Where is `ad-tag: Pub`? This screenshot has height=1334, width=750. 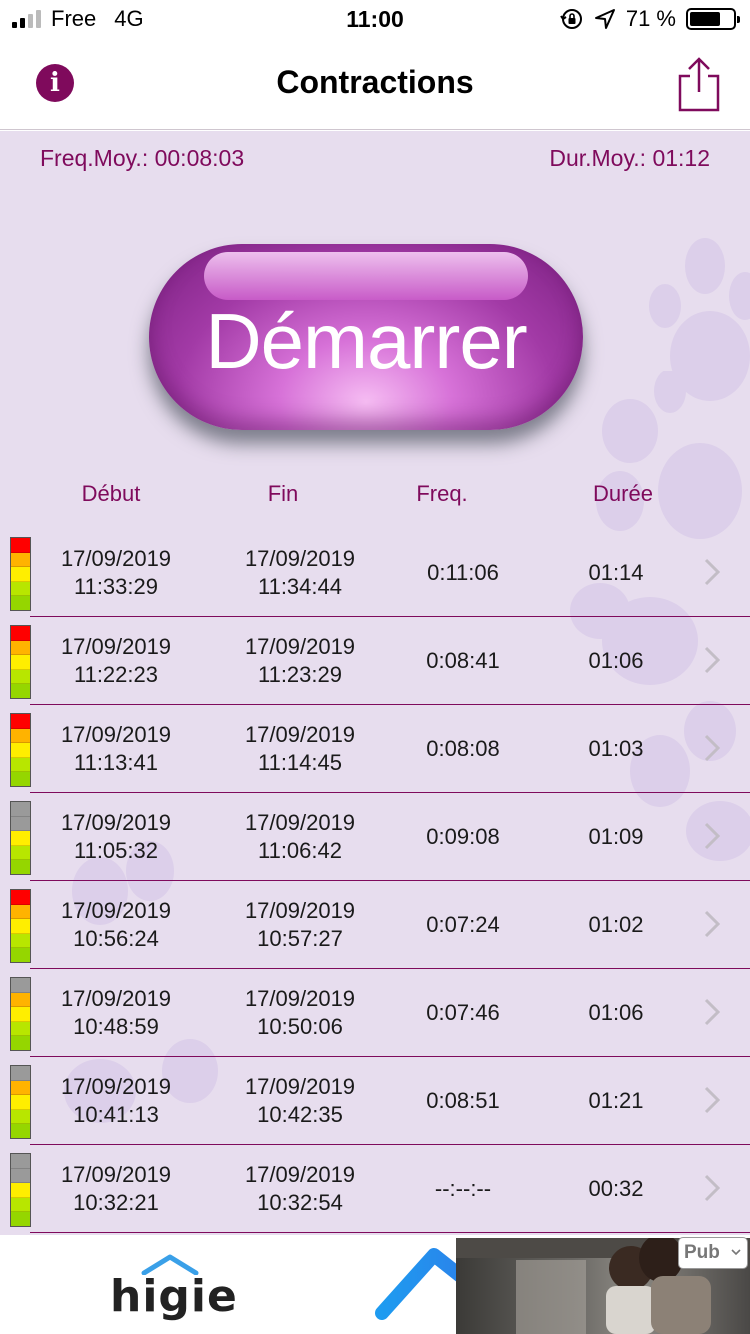 ad-tag: Pub is located at coordinates (713, 1253).